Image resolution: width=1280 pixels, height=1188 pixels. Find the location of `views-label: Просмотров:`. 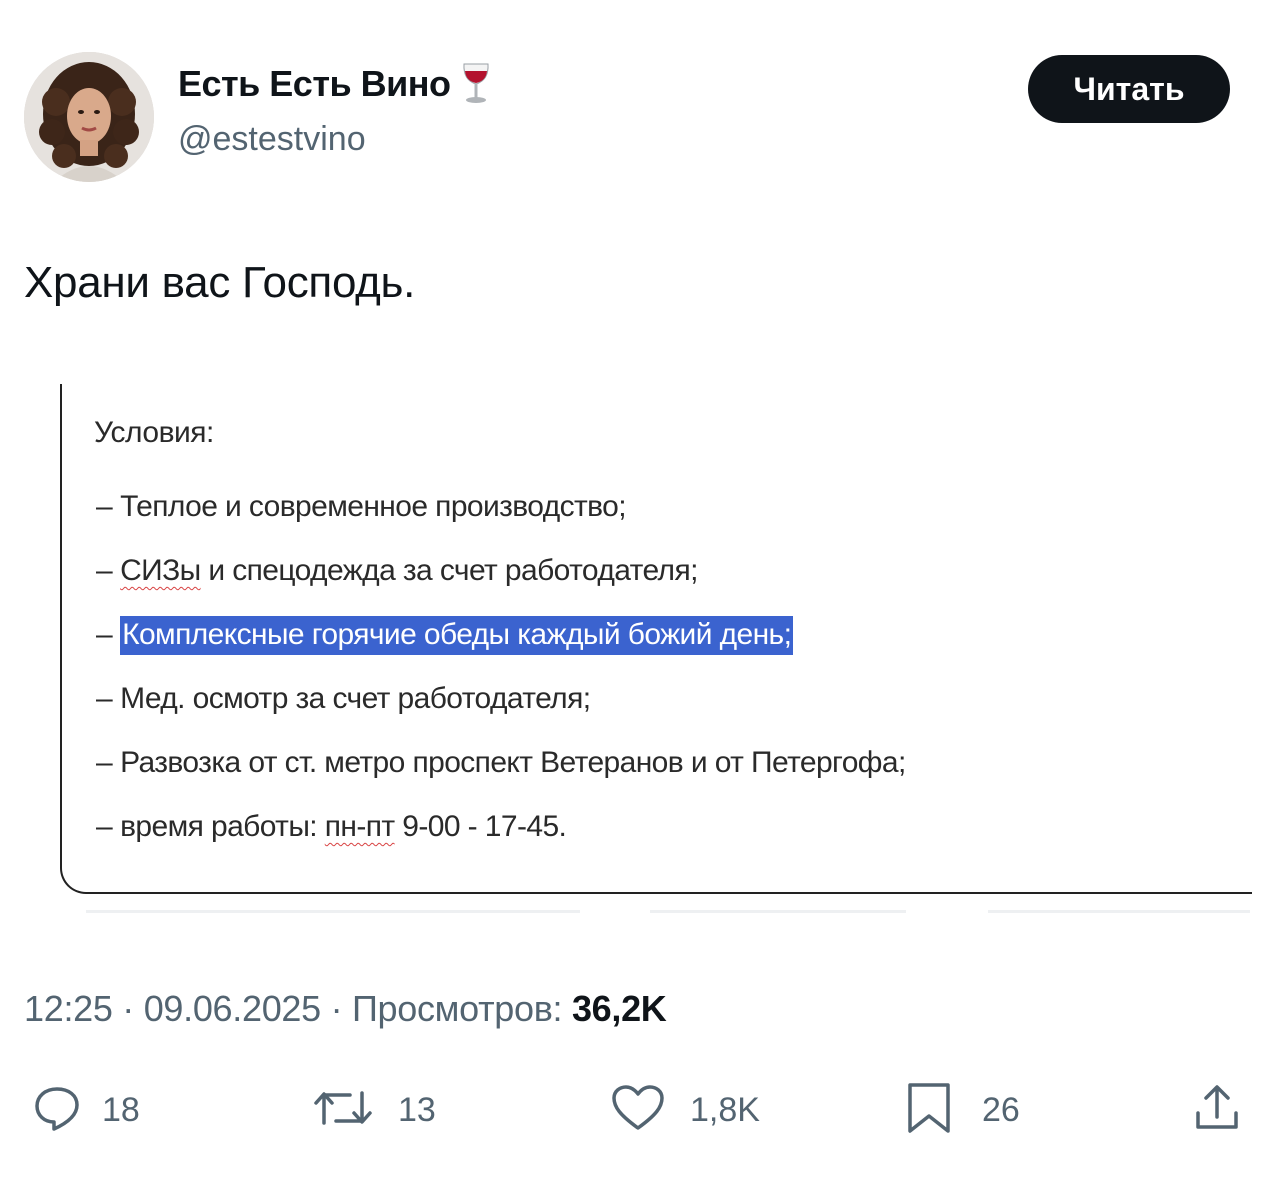

views-label: Просмотров: is located at coordinates (461, 1008).